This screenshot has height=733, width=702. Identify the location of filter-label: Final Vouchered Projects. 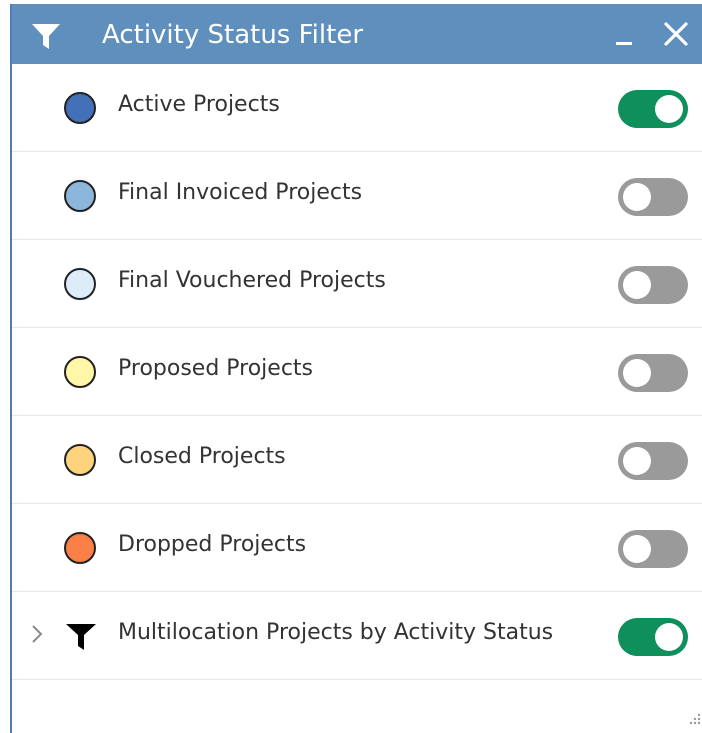
(252, 280).